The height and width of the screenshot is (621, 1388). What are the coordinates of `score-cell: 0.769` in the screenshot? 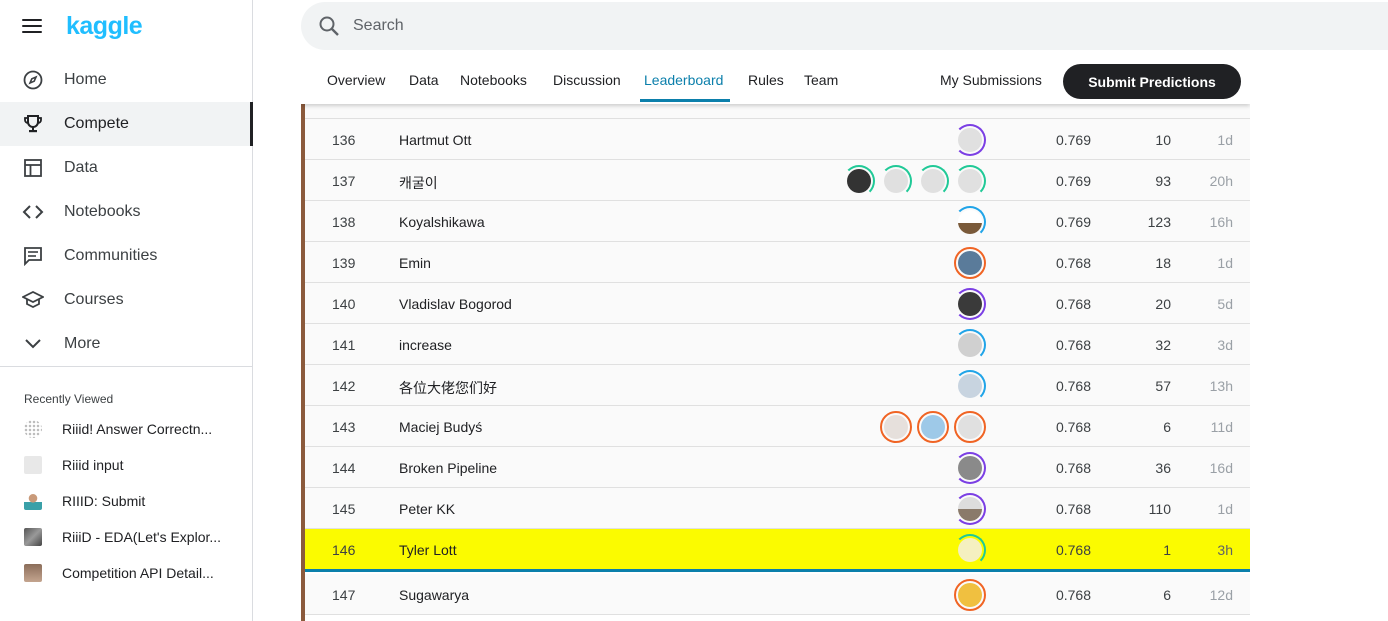 It's located at (1073, 181).